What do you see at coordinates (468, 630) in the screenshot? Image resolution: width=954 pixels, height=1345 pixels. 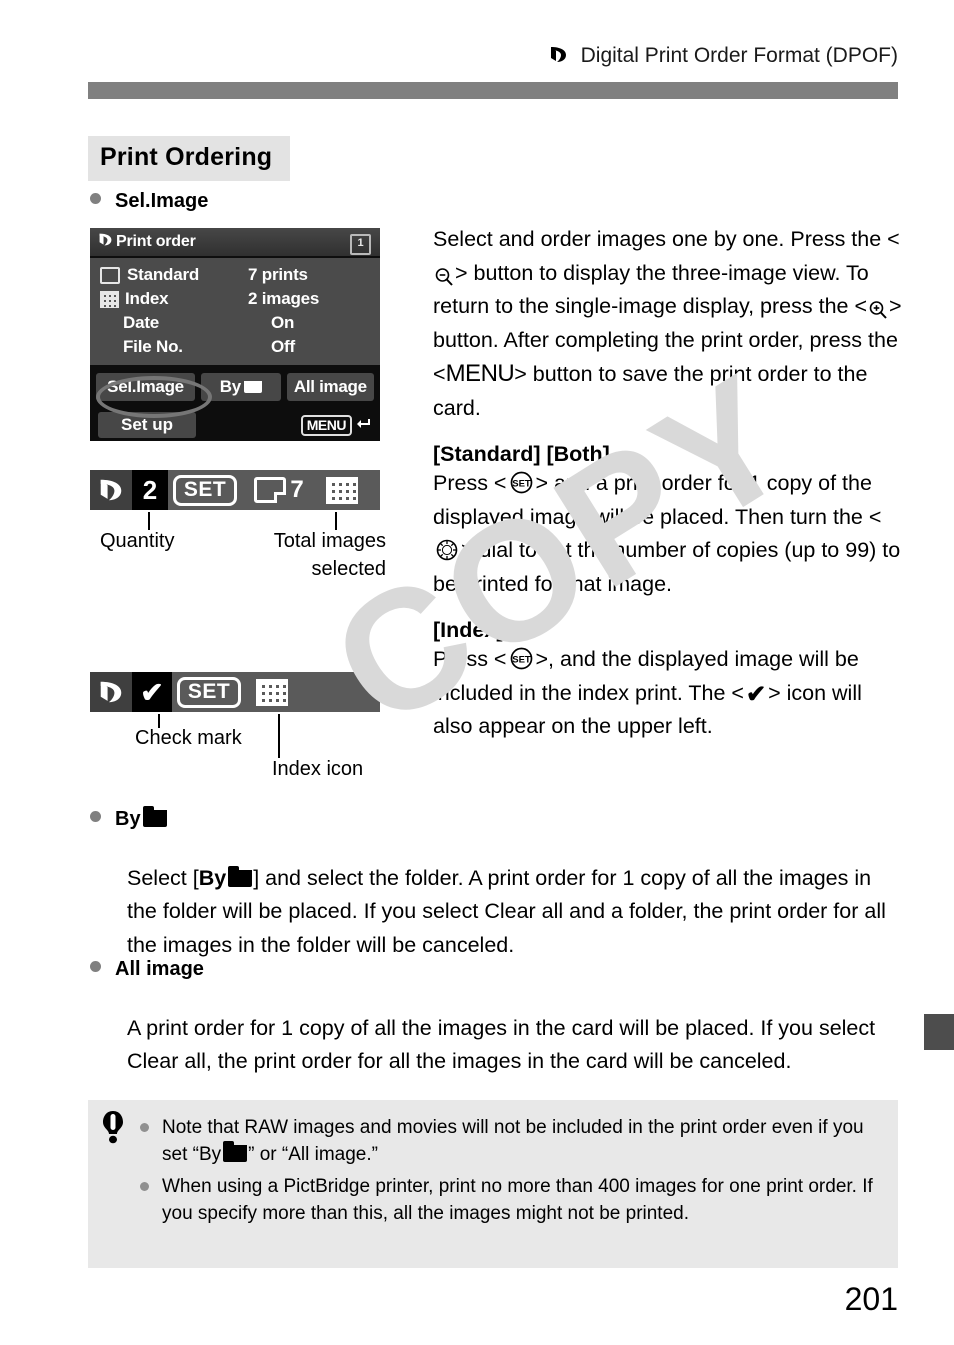 I see `heading-index: [Index]` at bounding box center [468, 630].